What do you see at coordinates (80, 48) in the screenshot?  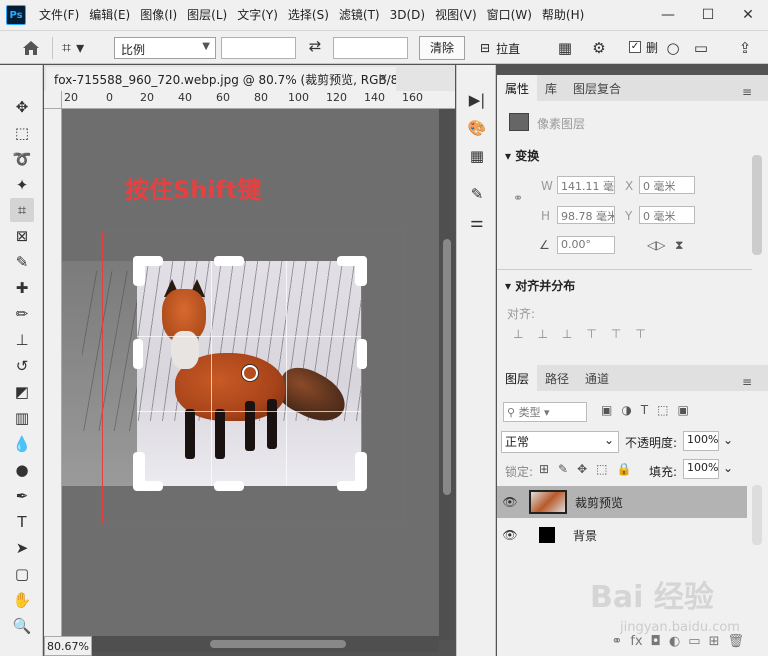 I see `crop-tool-preset-icon: ⌗ ▾` at bounding box center [80, 48].